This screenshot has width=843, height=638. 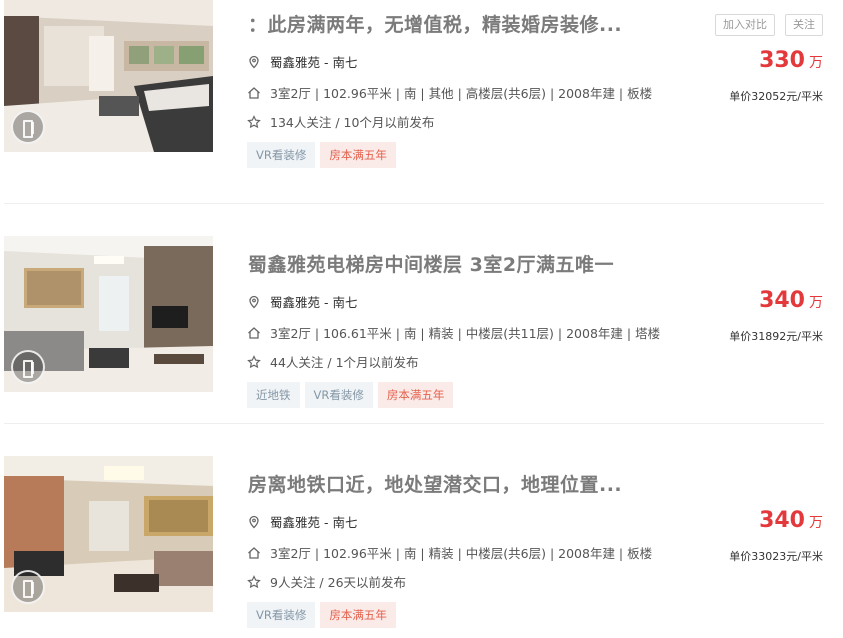 What do you see at coordinates (776, 336) in the screenshot?
I see `unit-price: 单价31892元/平米` at bounding box center [776, 336].